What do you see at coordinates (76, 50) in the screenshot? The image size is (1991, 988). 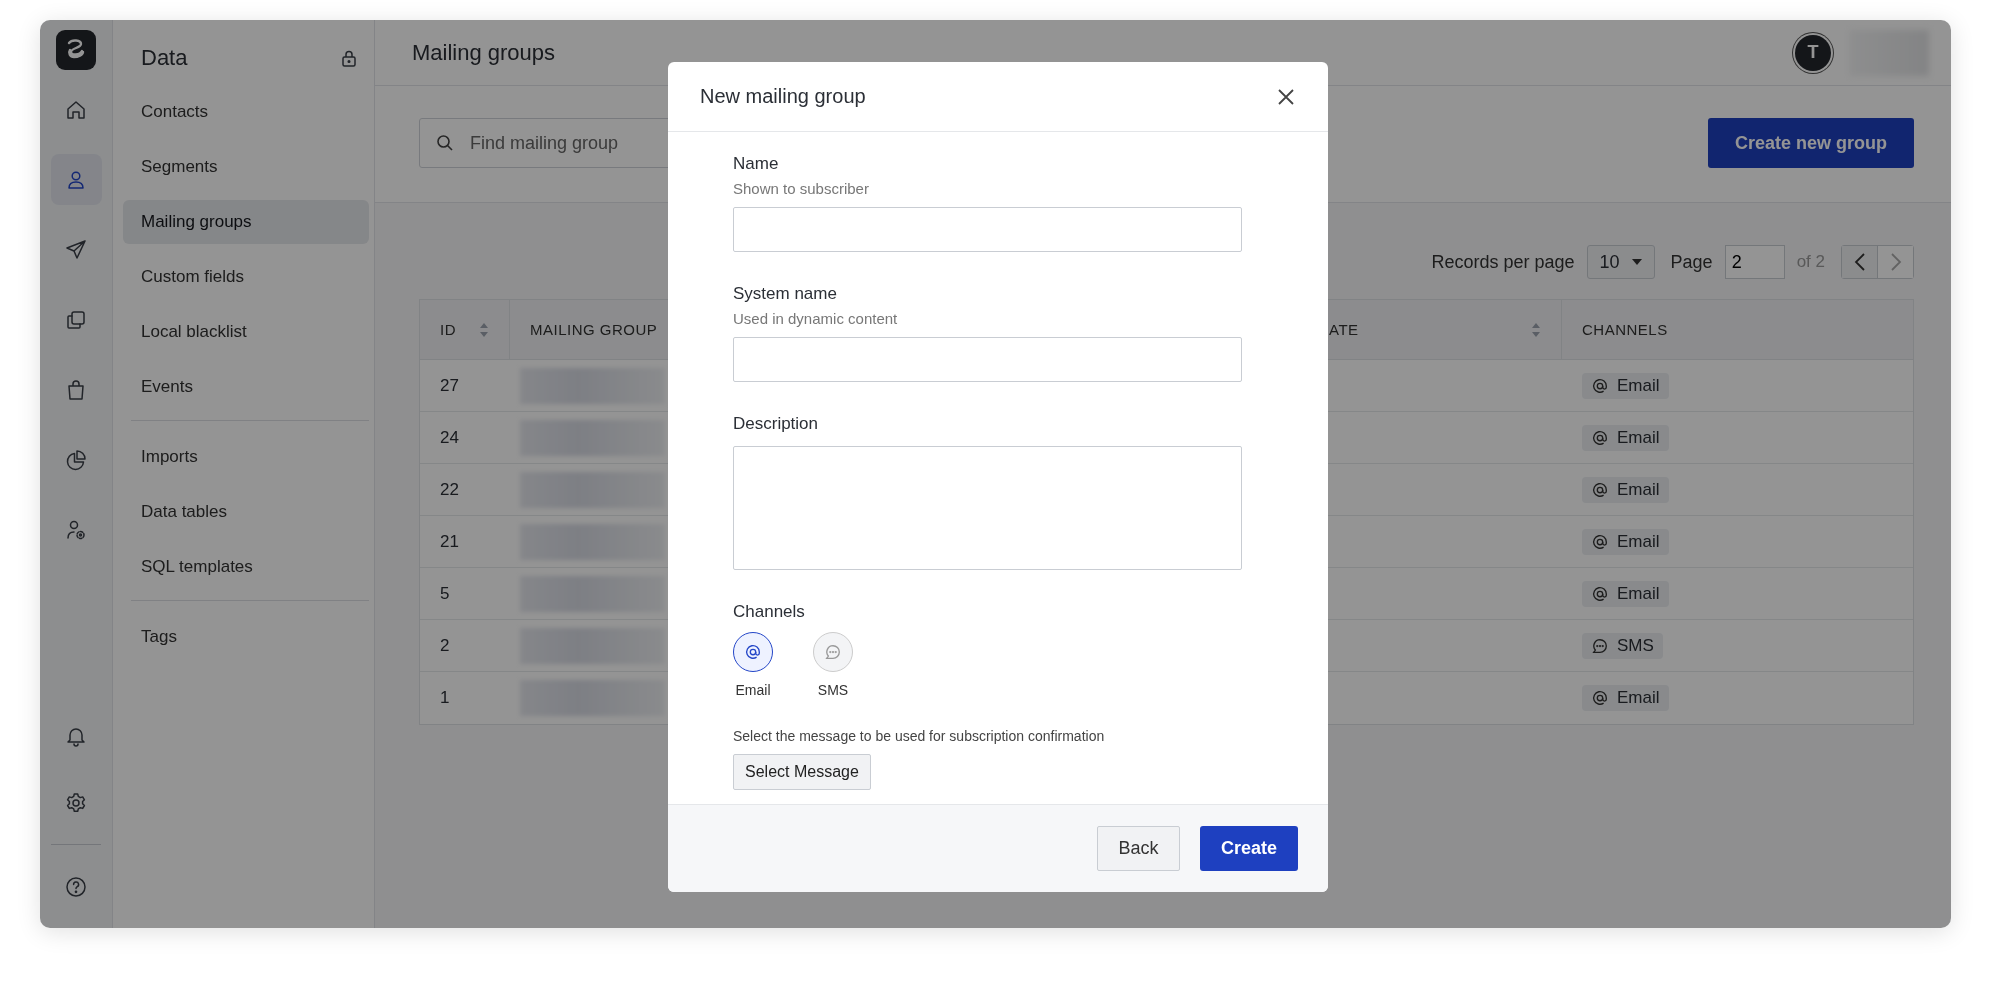 I see `logo-icon` at bounding box center [76, 50].